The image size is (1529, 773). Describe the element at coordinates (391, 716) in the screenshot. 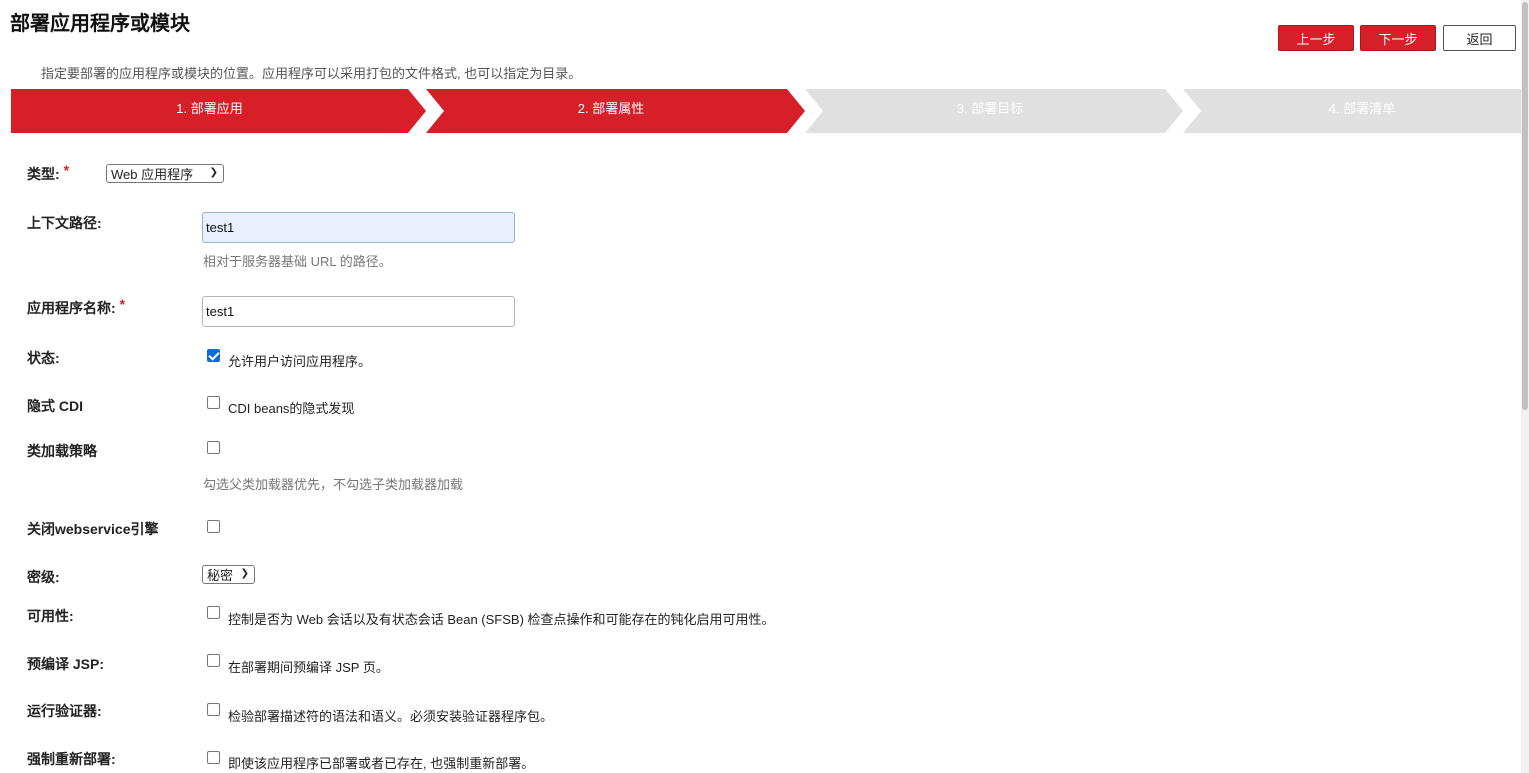

I see `verifier-text: 检验部署描述符的语法和语义。必须安装验证器程序包。` at that location.